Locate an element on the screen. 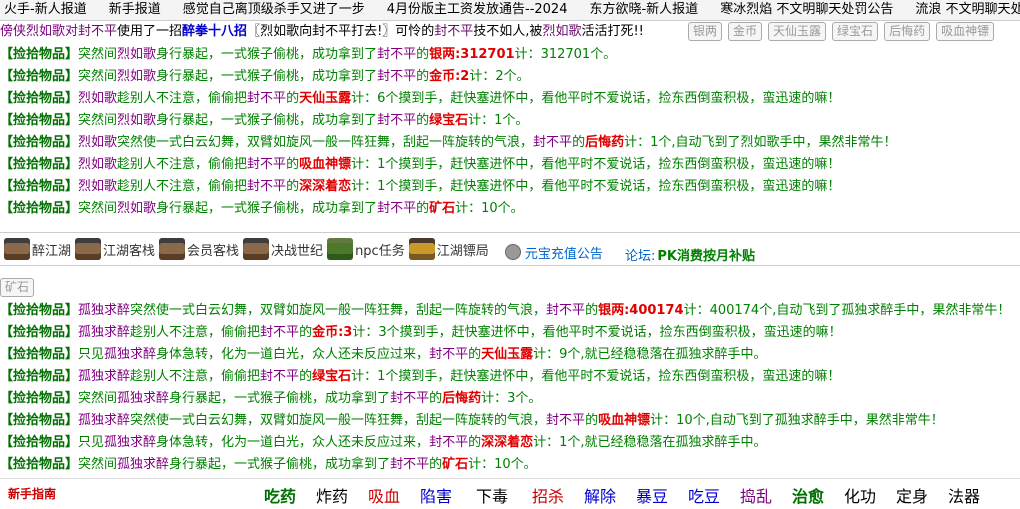 The height and width of the screenshot is (509, 1020). command-button: 暴豆 is located at coordinates (652, 495).